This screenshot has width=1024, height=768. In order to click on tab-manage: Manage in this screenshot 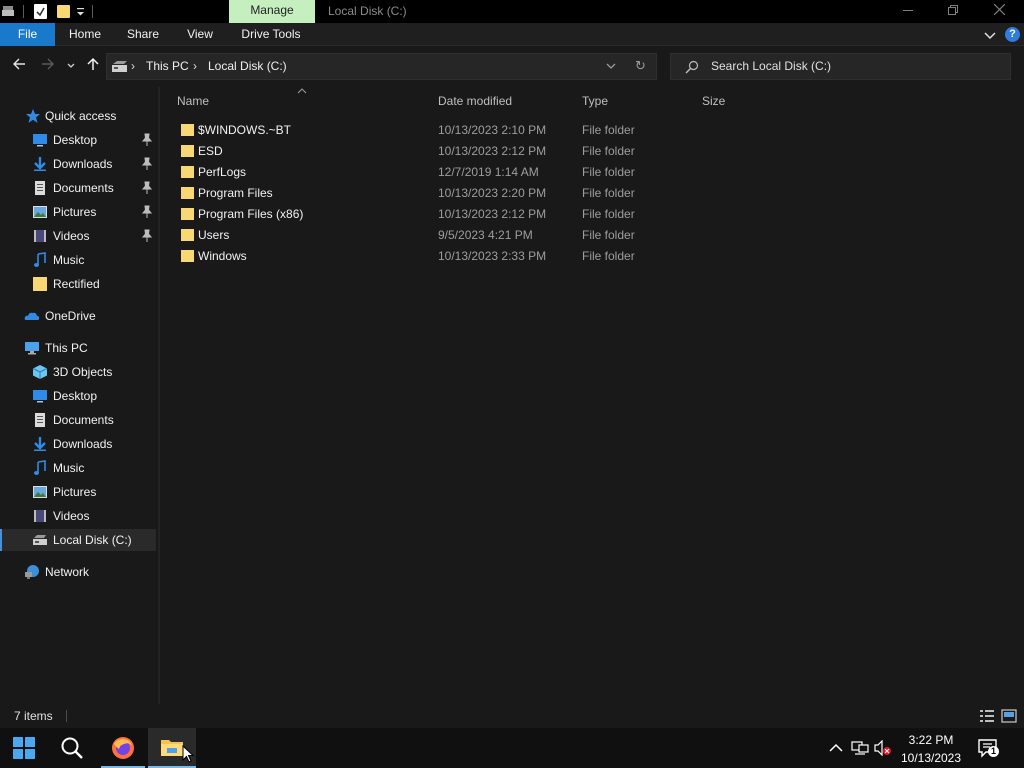, I will do `click(272, 11)`.